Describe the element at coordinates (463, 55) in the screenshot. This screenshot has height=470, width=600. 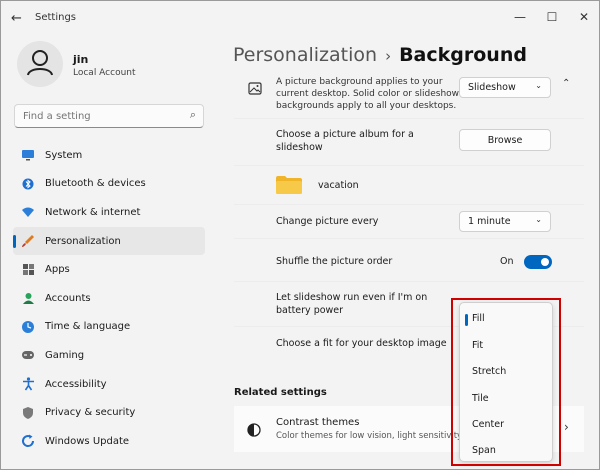
I see `page-title: Background` at that location.